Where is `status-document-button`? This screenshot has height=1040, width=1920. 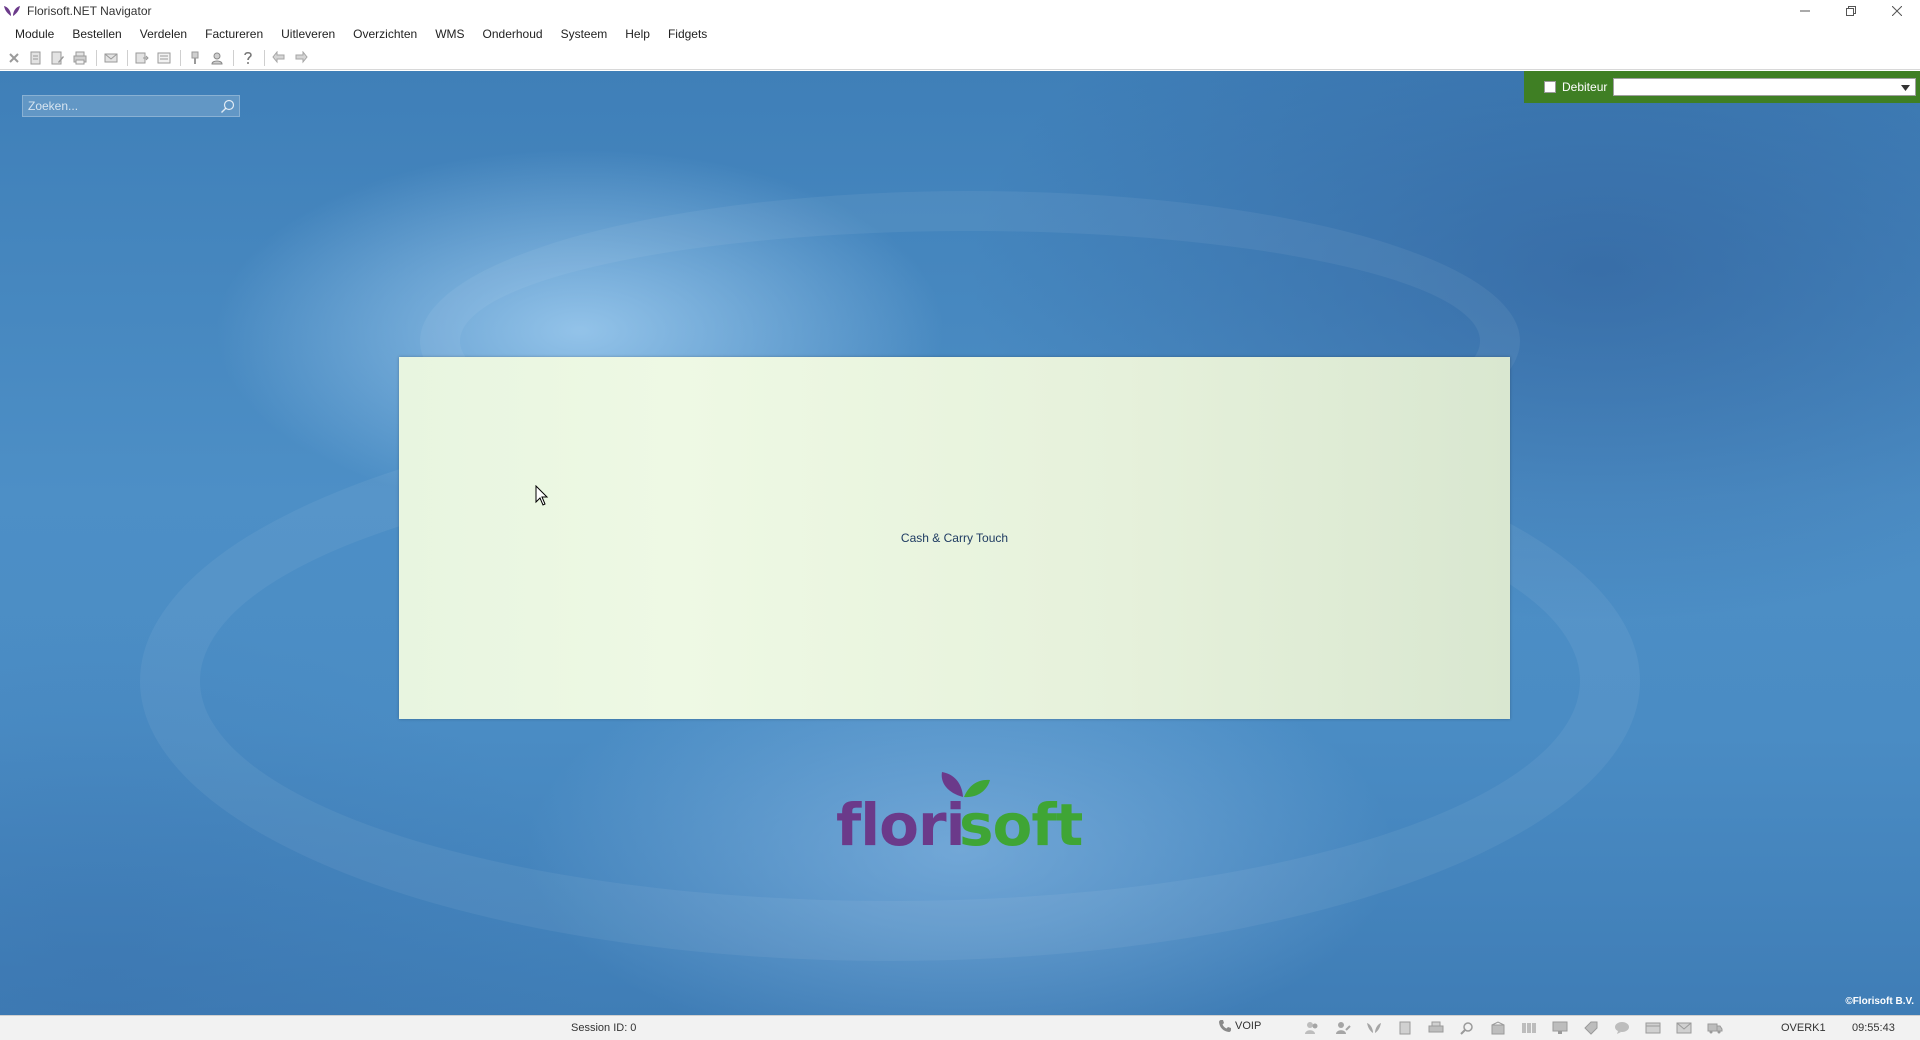
status-document-button is located at coordinates (1405, 1028).